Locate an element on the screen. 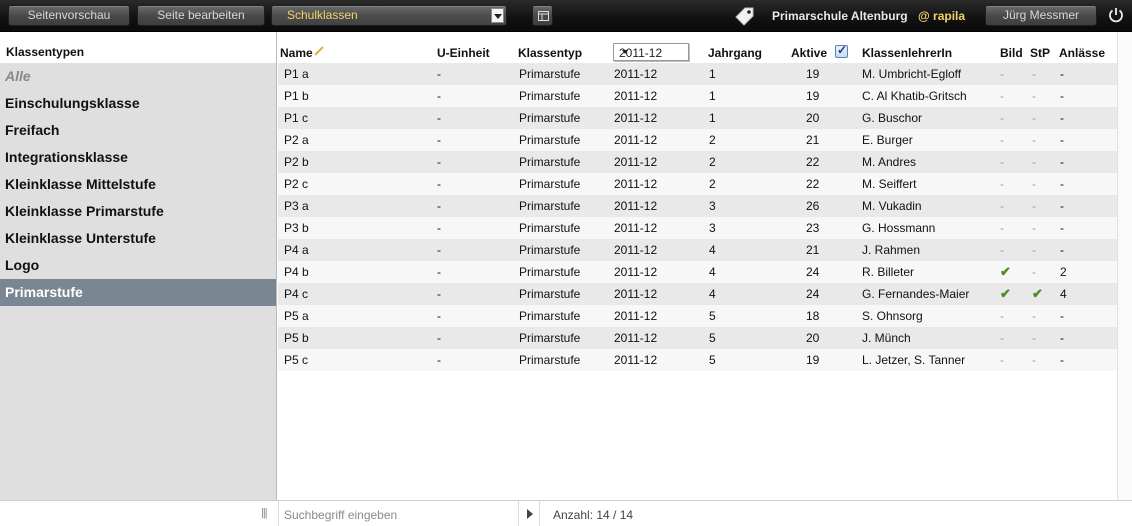  table-row: P2 a - Primarstufe 2011-12 2 21 E. Burger - - - is located at coordinates (697, 140).